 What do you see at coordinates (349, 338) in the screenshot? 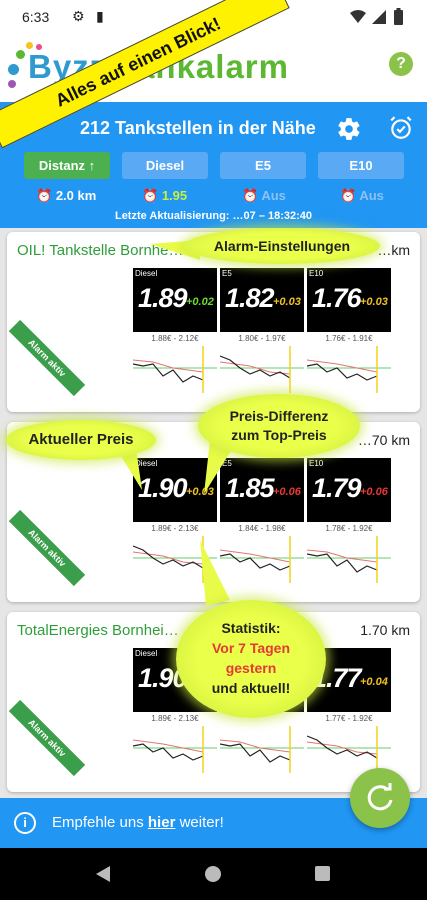
I see `fuel-price-range: 1.76€ - 1.91€` at bounding box center [349, 338].